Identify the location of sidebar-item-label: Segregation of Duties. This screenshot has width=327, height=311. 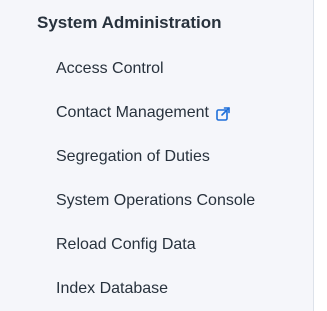
(133, 156).